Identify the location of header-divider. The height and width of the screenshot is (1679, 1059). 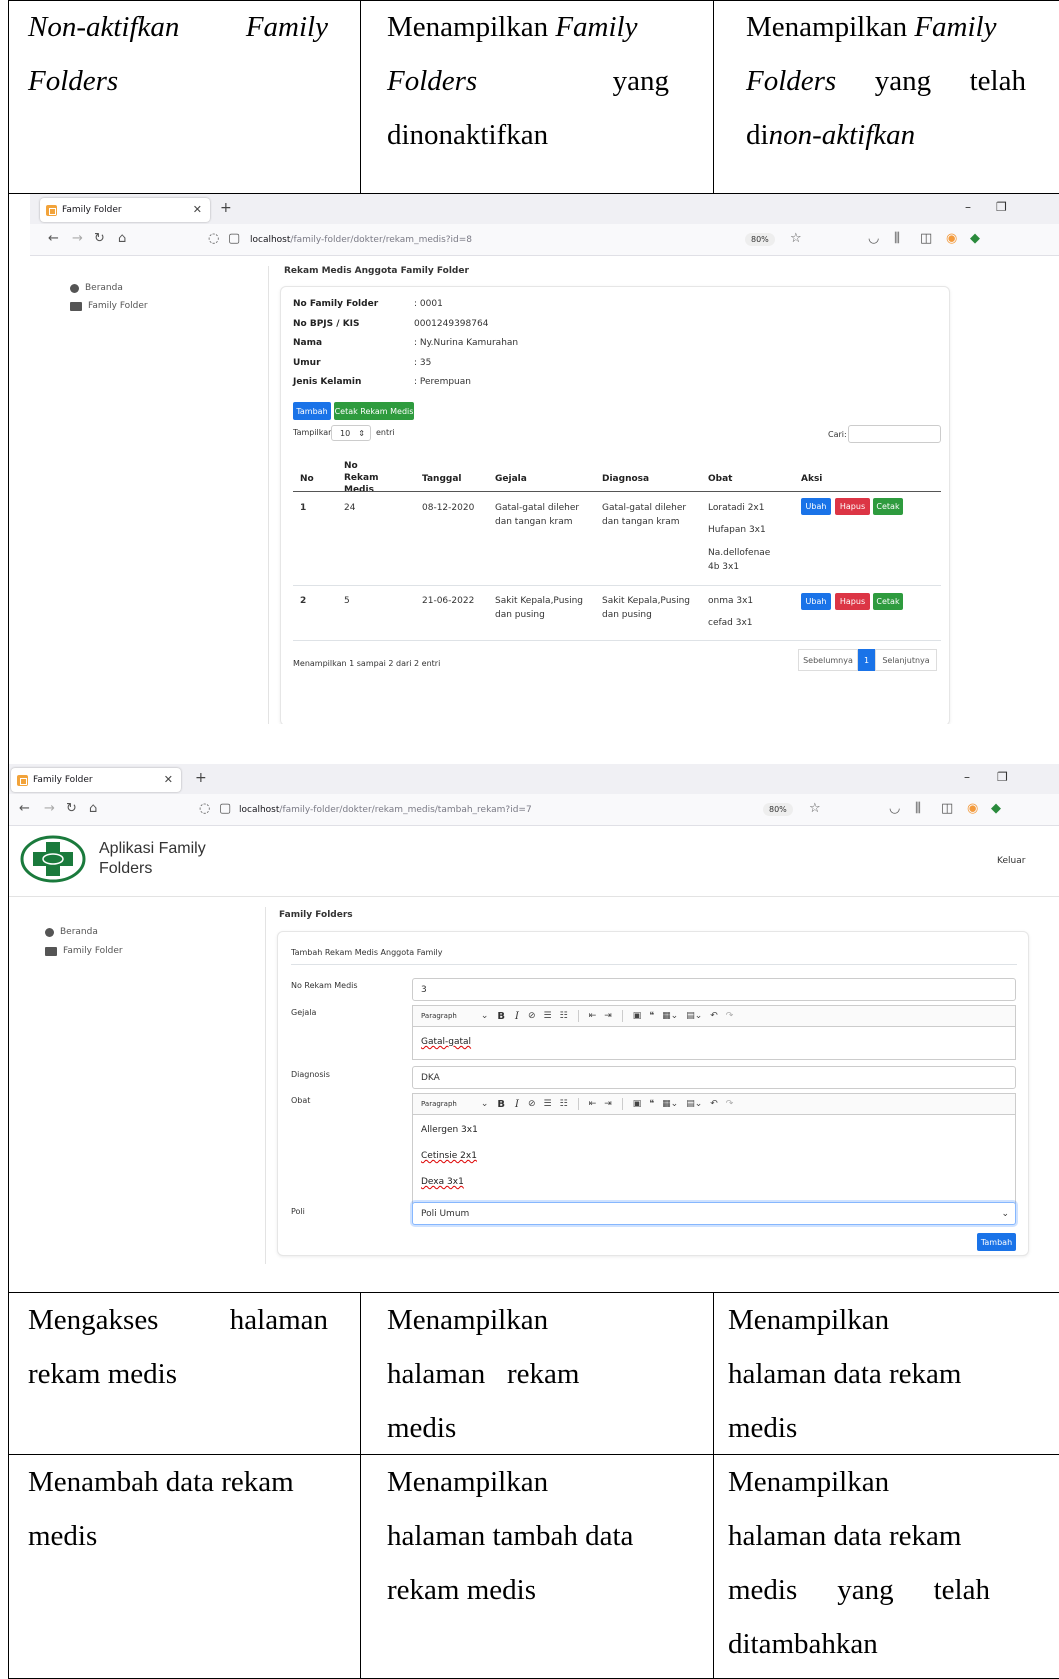
(534, 896).